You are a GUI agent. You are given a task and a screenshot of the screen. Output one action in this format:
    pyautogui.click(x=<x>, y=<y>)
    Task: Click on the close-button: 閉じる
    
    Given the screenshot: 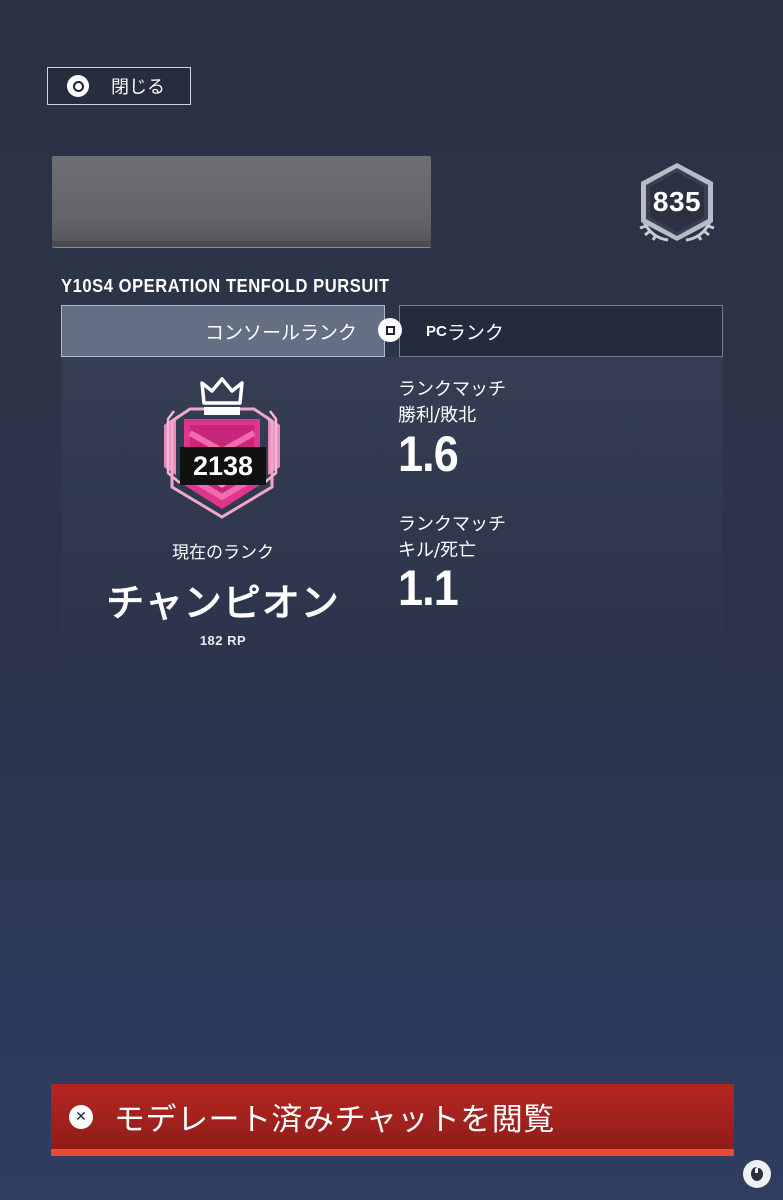 What is the action you would take?
    pyautogui.click(x=119, y=86)
    